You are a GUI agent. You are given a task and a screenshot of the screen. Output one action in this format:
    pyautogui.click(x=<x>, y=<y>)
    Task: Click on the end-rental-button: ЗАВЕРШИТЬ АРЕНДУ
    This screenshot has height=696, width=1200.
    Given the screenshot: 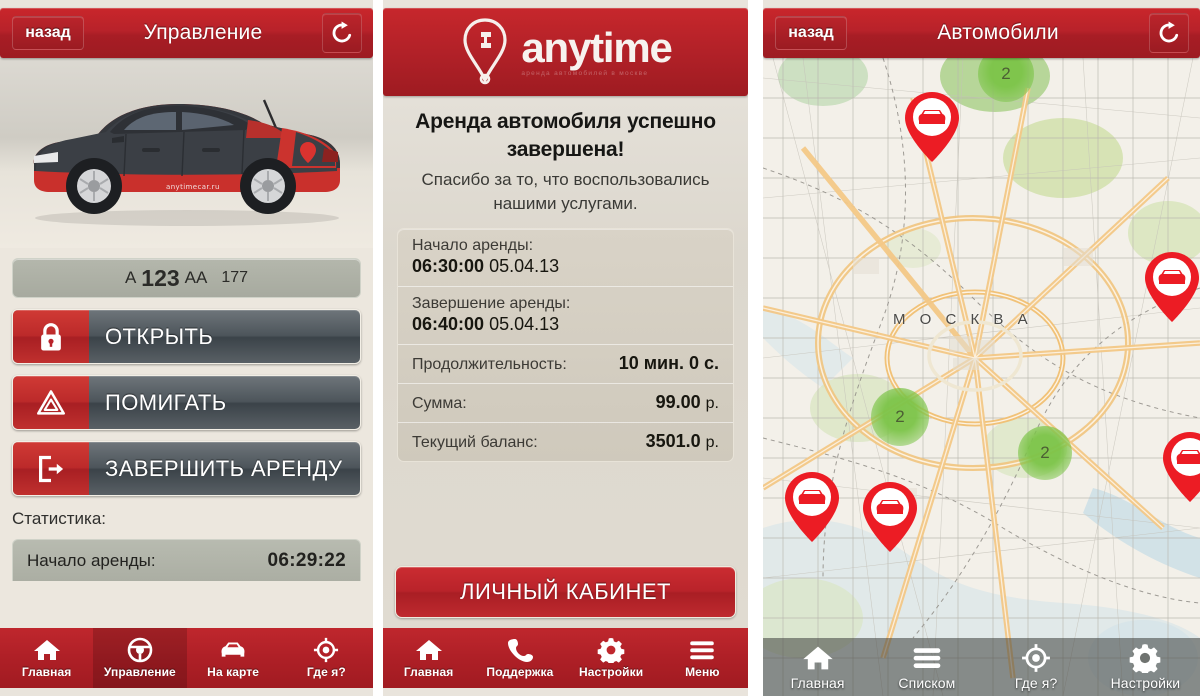 What is the action you would take?
    pyautogui.click(x=186, y=468)
    